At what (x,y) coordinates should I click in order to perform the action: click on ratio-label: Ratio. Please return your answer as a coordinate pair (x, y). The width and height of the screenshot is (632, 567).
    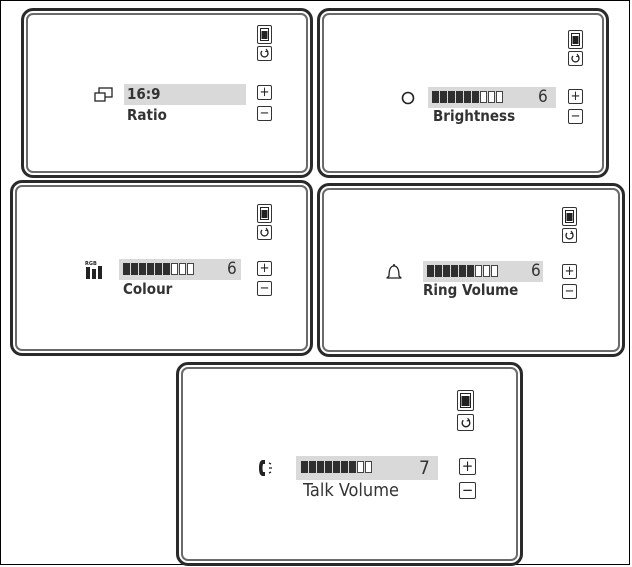
    Looking at the image, I should click on (147, 115).